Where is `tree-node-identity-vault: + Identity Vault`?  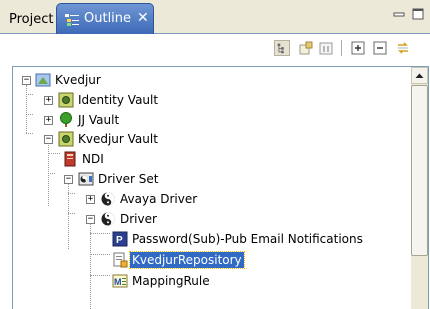 tree-node-identity-vault: + Identity Vault is located at coordinates (210, 101).